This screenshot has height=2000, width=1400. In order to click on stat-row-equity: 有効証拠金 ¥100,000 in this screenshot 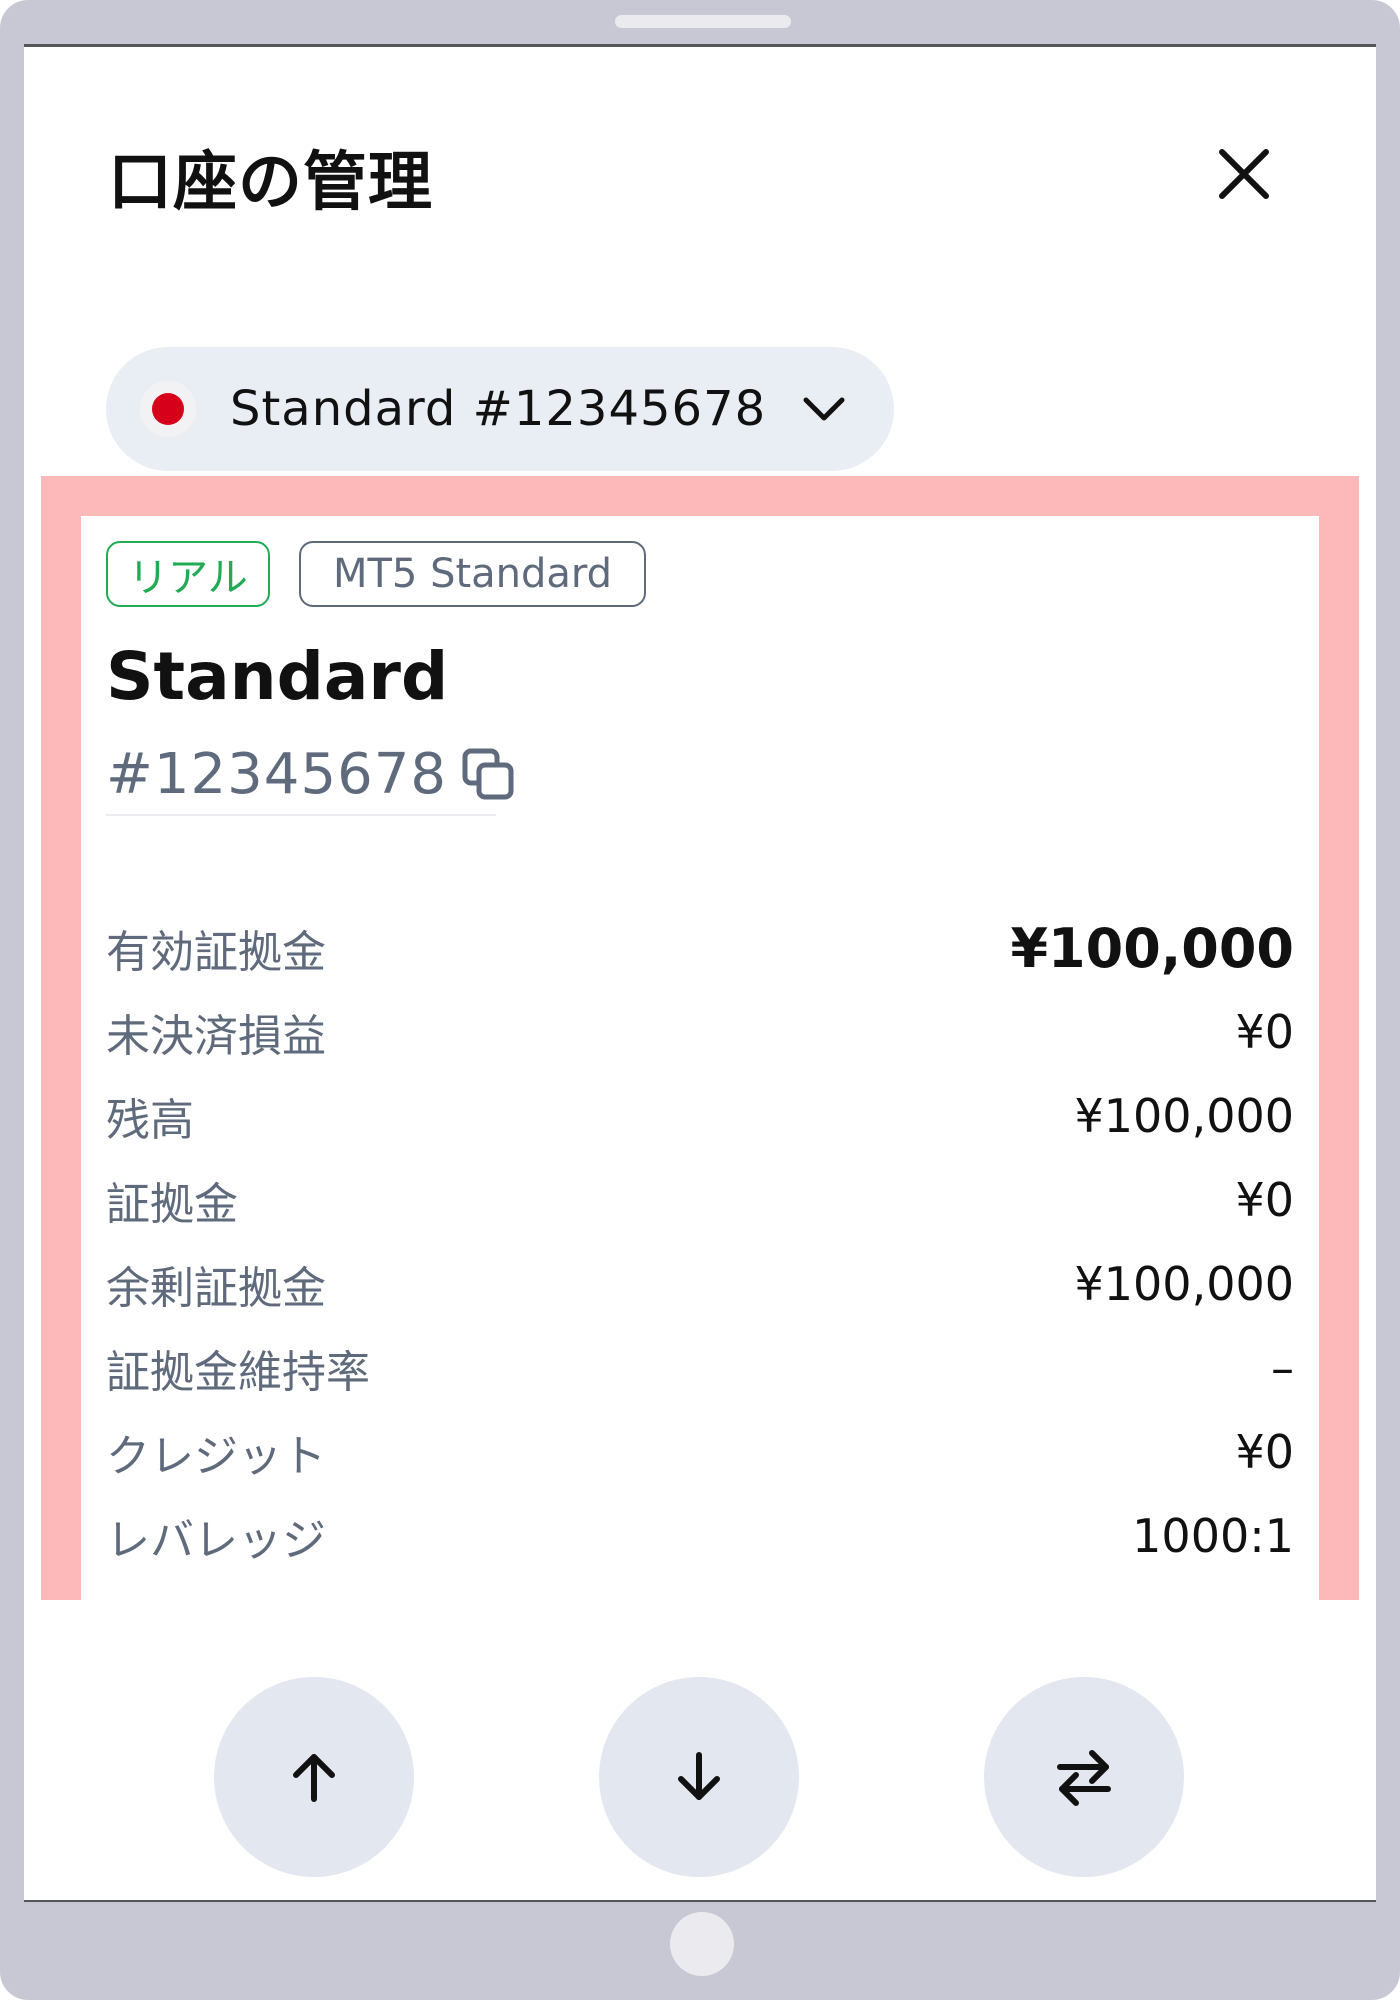, I will do `click(700, 948)`.